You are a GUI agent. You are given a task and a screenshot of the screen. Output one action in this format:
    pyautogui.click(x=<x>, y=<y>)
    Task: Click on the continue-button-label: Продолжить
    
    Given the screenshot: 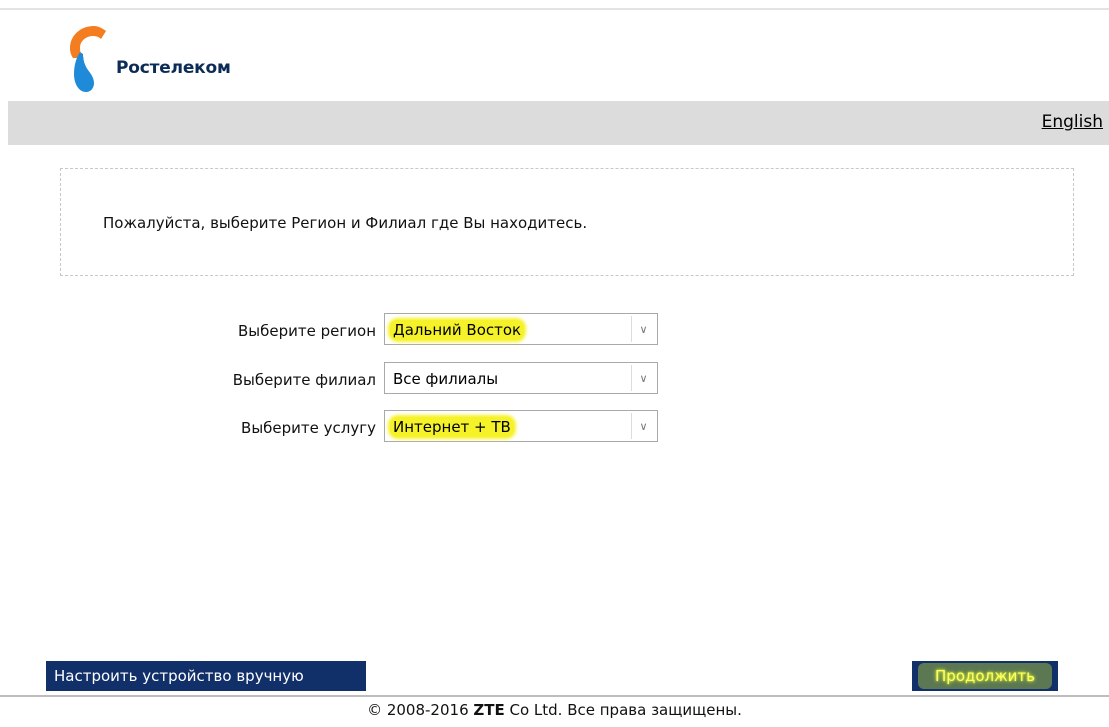 What is the action you would take?
    pyautogui.click(x=985, y=676)
    